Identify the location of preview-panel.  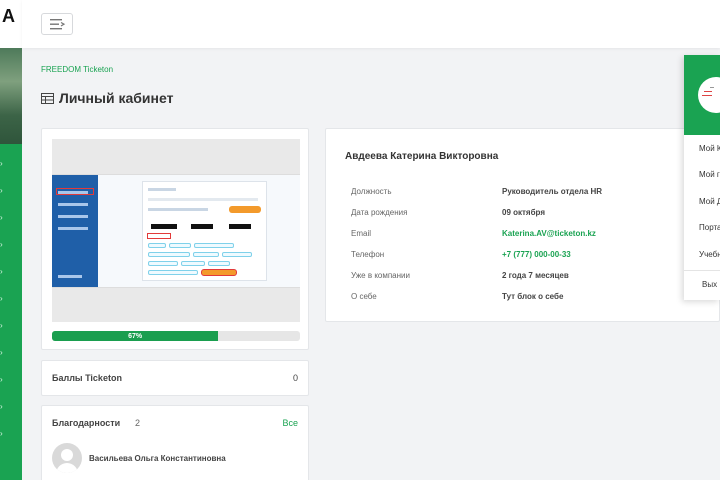
(204, 231).